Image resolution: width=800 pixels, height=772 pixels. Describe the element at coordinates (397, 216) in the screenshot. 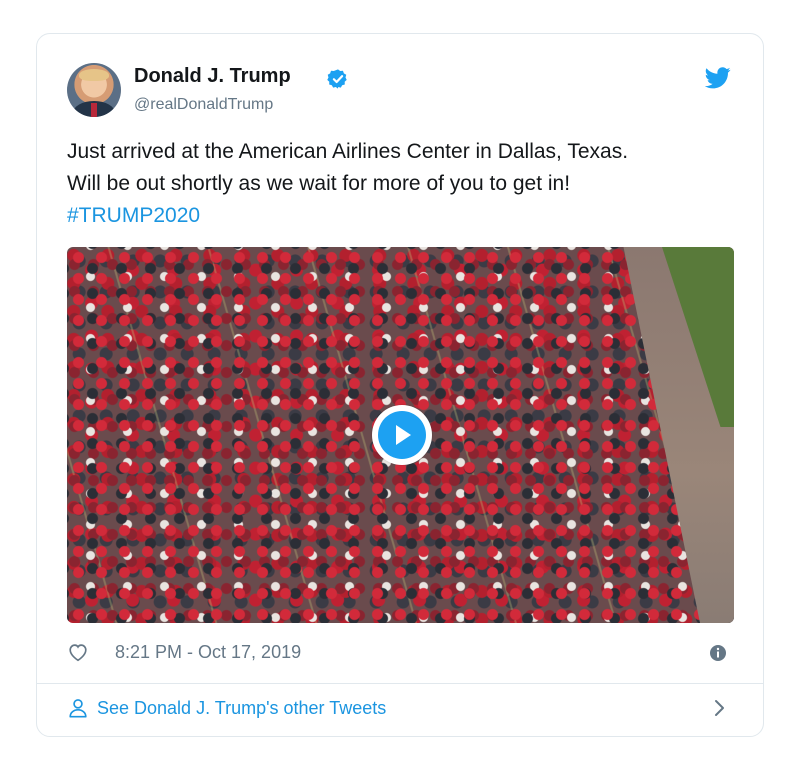

I see `hashtag-link: #TRUMP2020` at that location.